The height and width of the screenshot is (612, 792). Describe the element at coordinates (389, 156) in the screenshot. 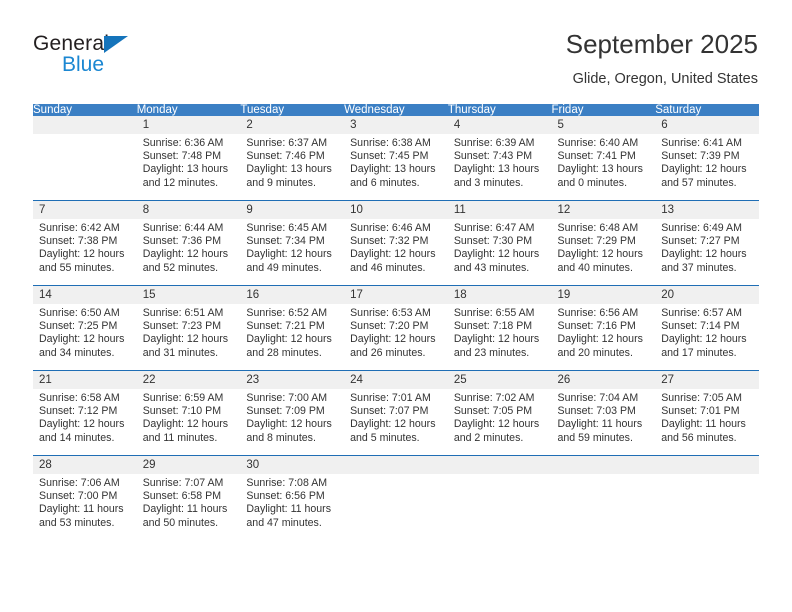

I see `sunset-text: Sunset: 7:45 PM` at that location.